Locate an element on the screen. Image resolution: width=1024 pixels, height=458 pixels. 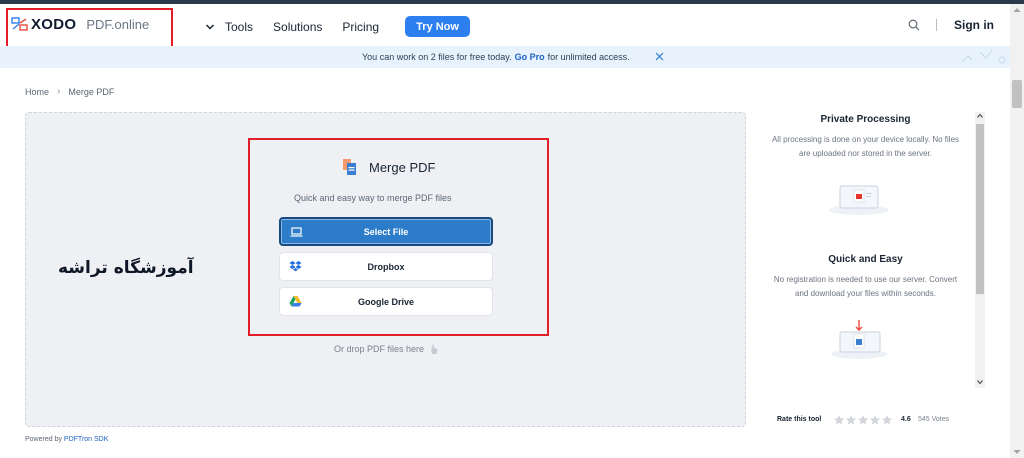
private-processing-title: Private Processing is located at coordinates (865, 119).